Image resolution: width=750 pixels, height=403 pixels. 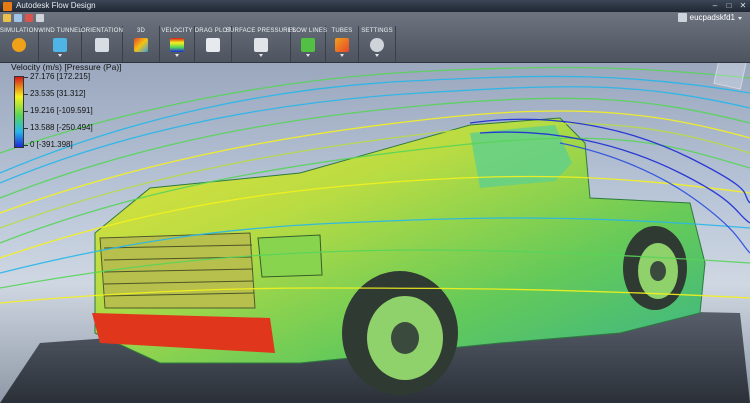 What do you see at coordinates (655, 268) in the screenshot?
I see `rear-wheel` at bounding box center [655, 268].